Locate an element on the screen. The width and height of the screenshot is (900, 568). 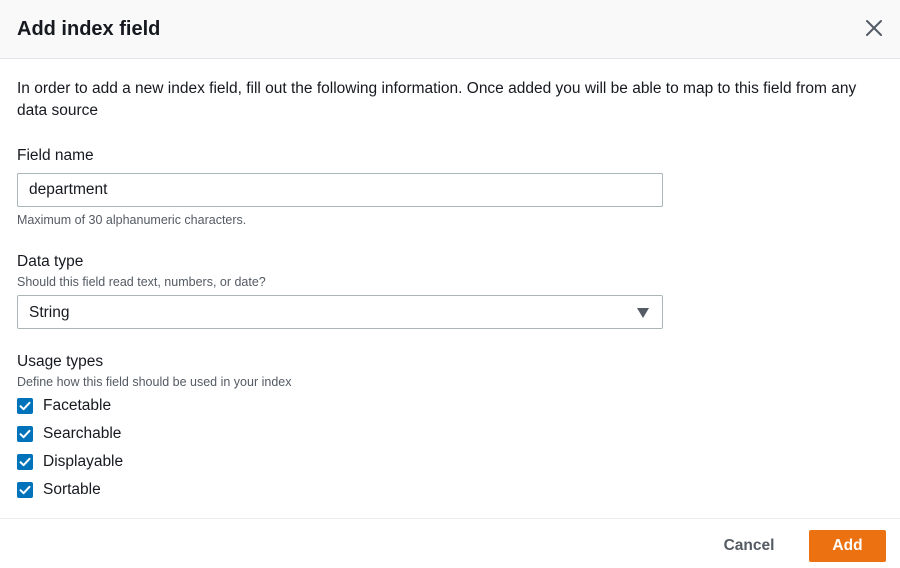
data-type-selected-value: String is located at coordinates (49, 312).